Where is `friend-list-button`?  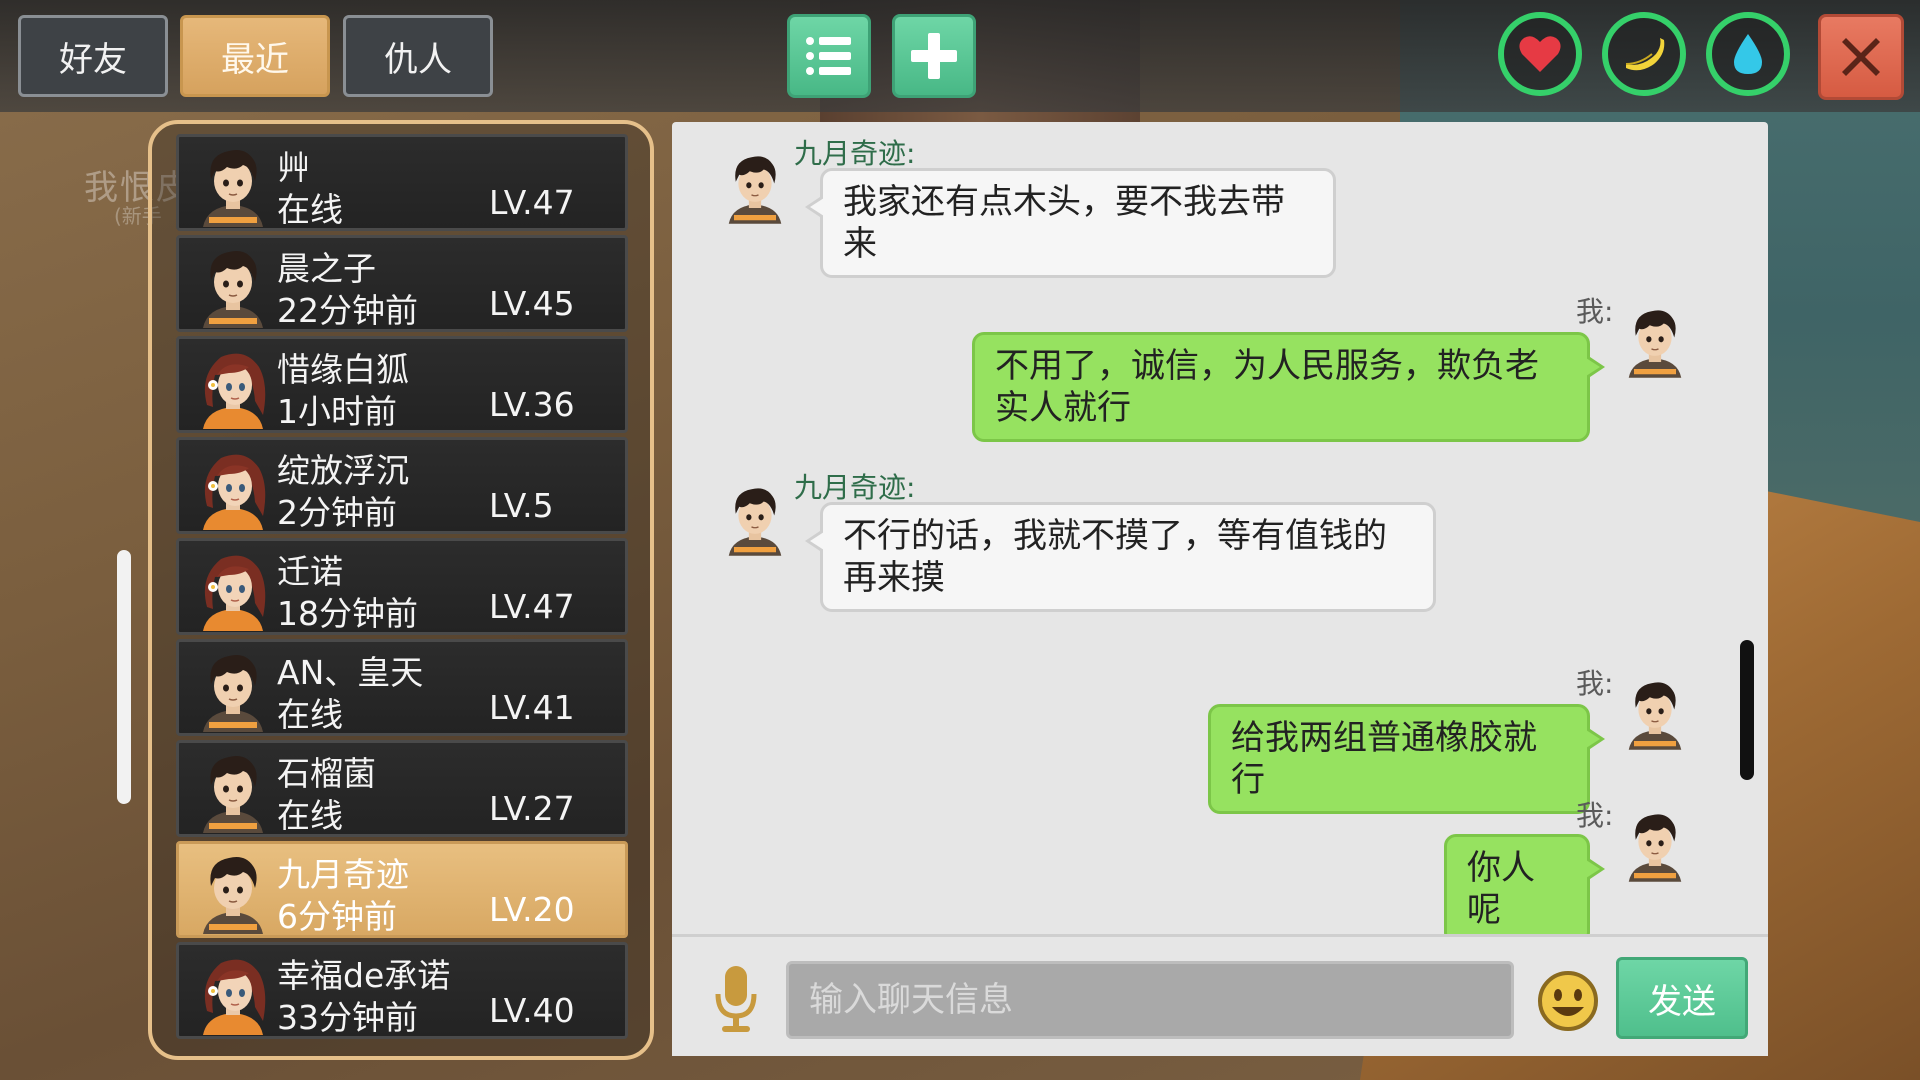 friend-list-button is located at coordinates (829, 56).